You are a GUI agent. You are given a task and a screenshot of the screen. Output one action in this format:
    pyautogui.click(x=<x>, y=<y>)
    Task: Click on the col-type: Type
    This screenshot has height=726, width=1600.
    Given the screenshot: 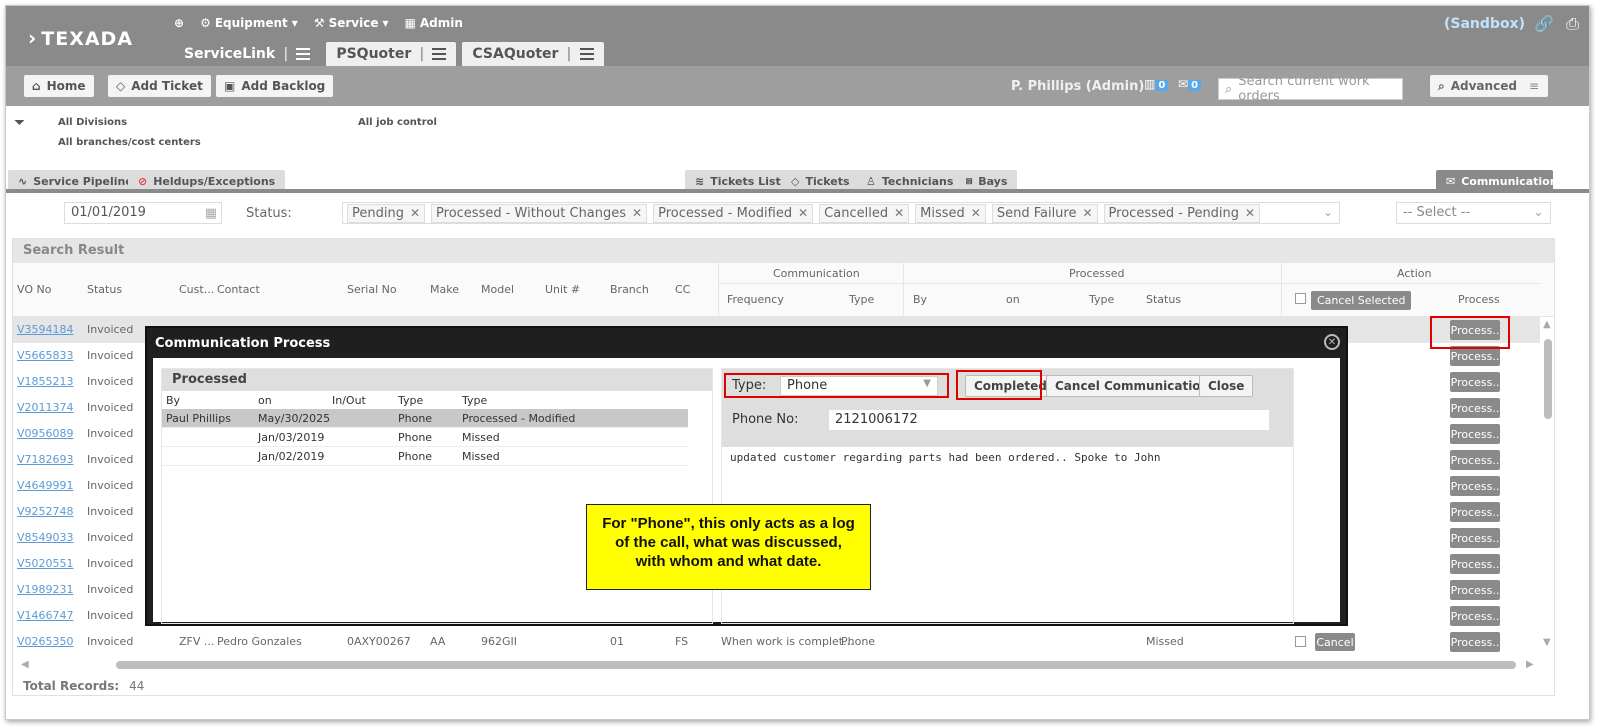 What is the action you would take?
    pyautogui.click(x=861, y=299)
    